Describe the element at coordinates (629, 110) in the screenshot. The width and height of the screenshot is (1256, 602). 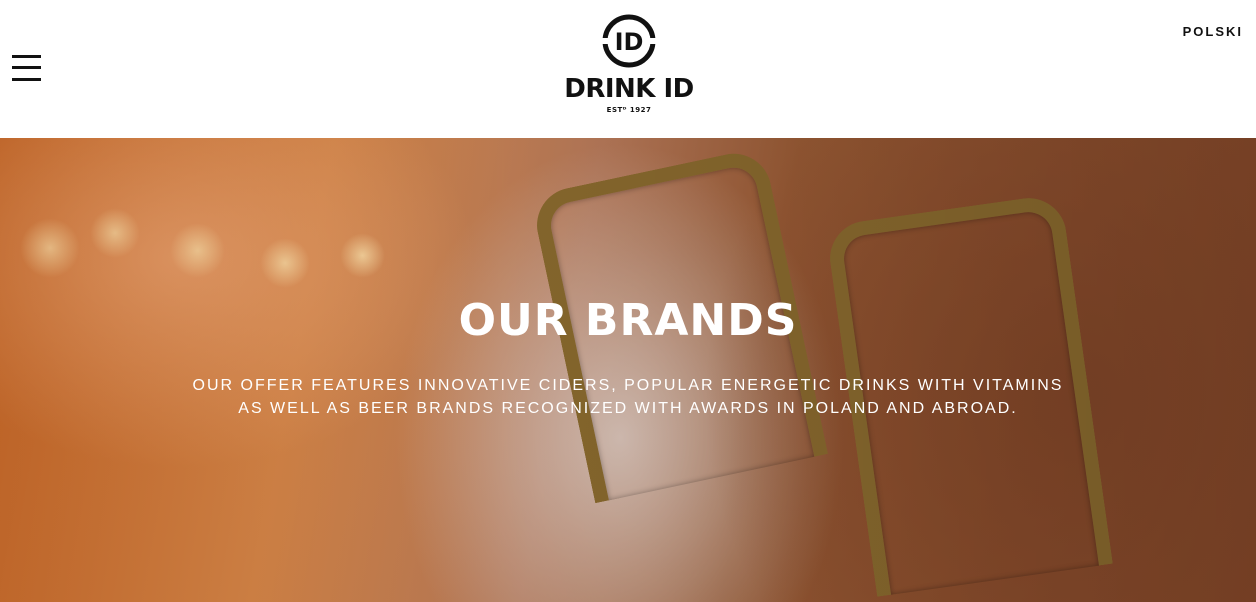
I see `logo-established: ESTᴰ 1927` at that location.